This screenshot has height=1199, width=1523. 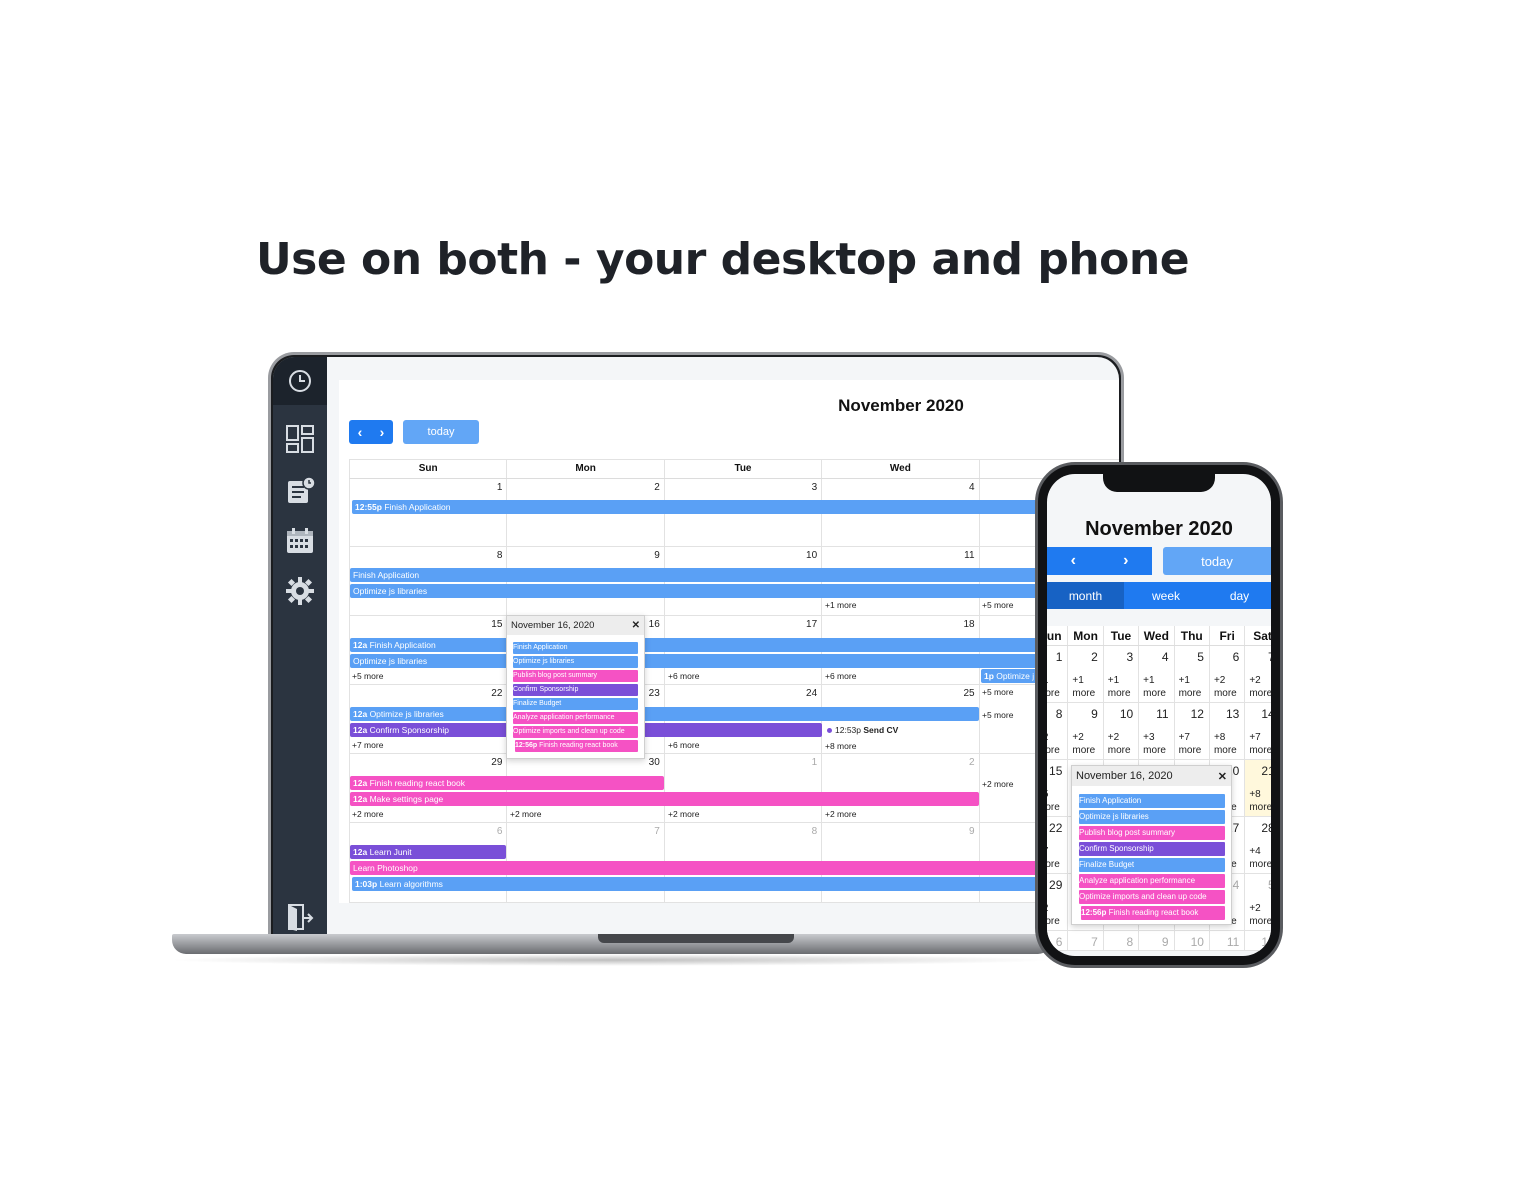 I want to click on event: 12a Finish Application, so click(x=710, y=645).